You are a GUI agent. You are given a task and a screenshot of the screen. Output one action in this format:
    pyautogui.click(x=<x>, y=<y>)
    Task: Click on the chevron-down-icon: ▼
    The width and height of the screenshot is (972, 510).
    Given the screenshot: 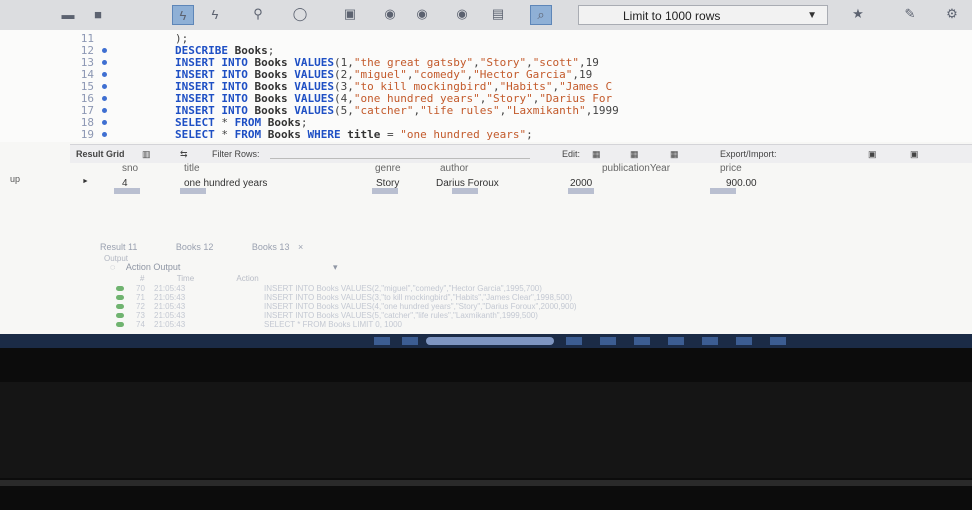 What is the action you would take?
    pyautogui.click(x=812, y=15)
    